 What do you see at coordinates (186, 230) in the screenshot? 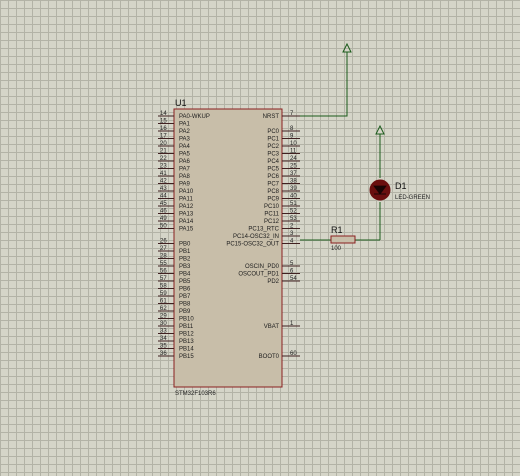
I see `pin-name: PA15` at bounding box center [186, 230].